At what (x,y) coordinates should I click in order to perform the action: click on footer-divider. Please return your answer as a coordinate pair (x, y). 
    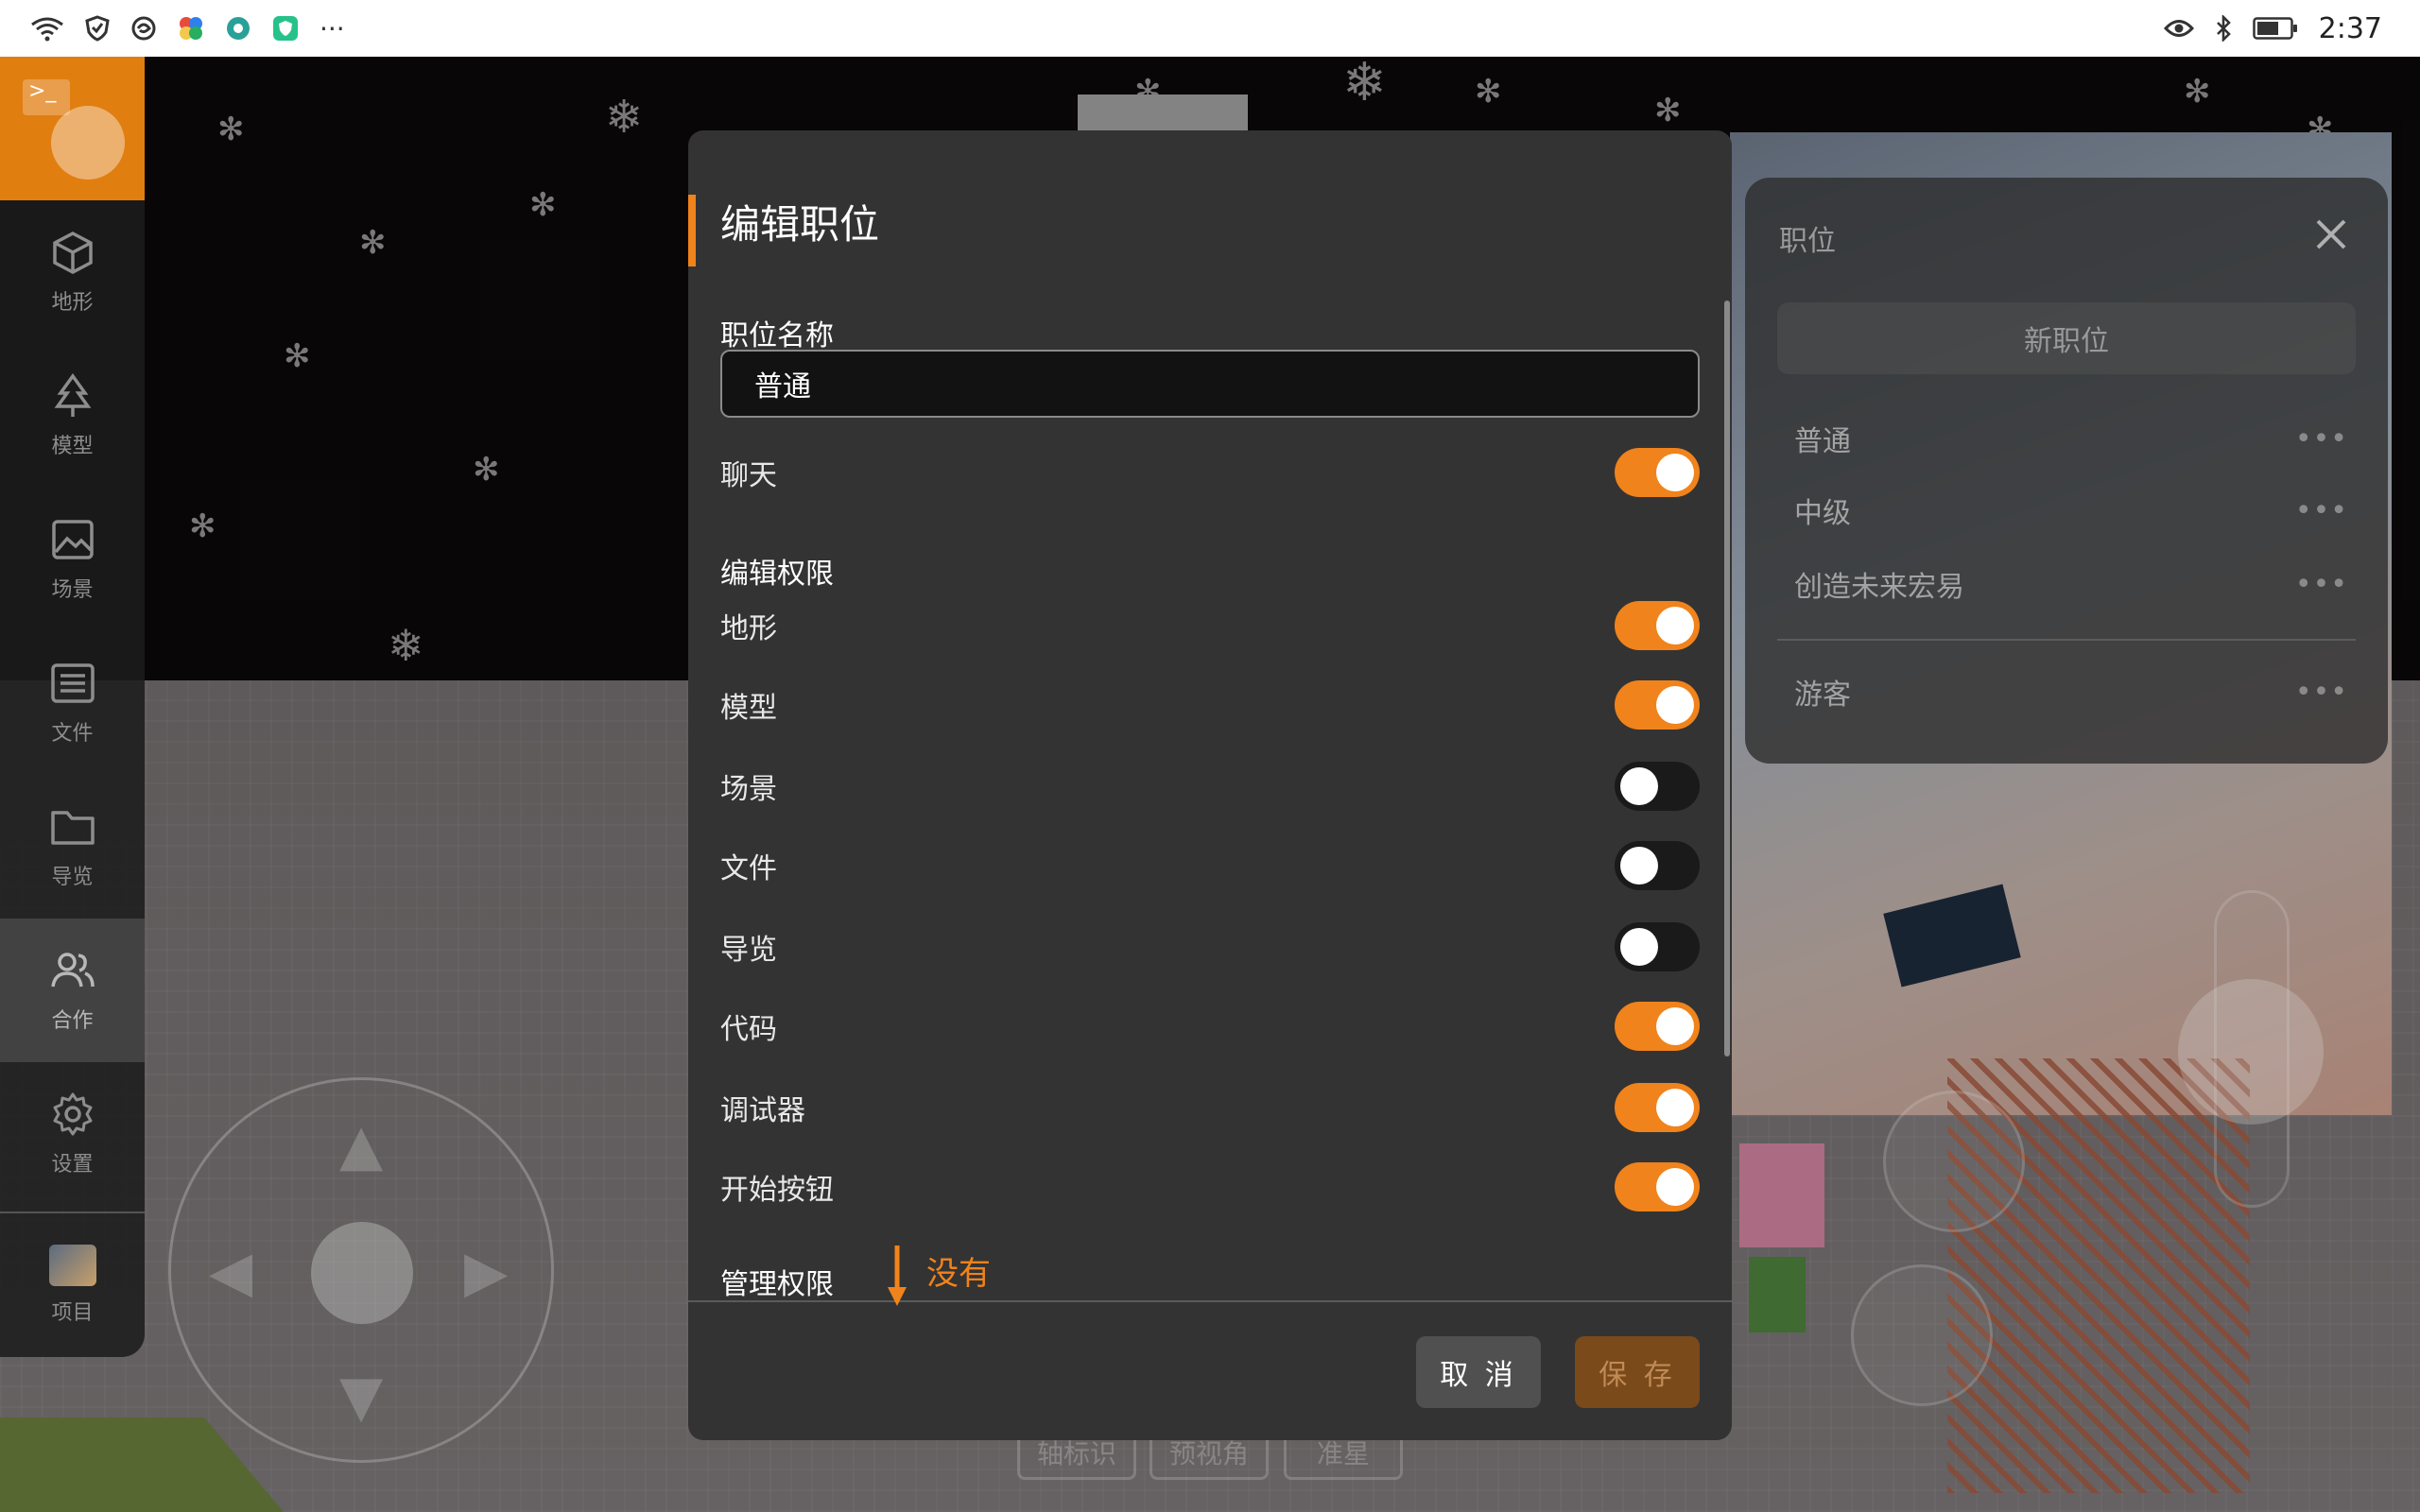
    Looking at the image, I should click on (1210, 1301).